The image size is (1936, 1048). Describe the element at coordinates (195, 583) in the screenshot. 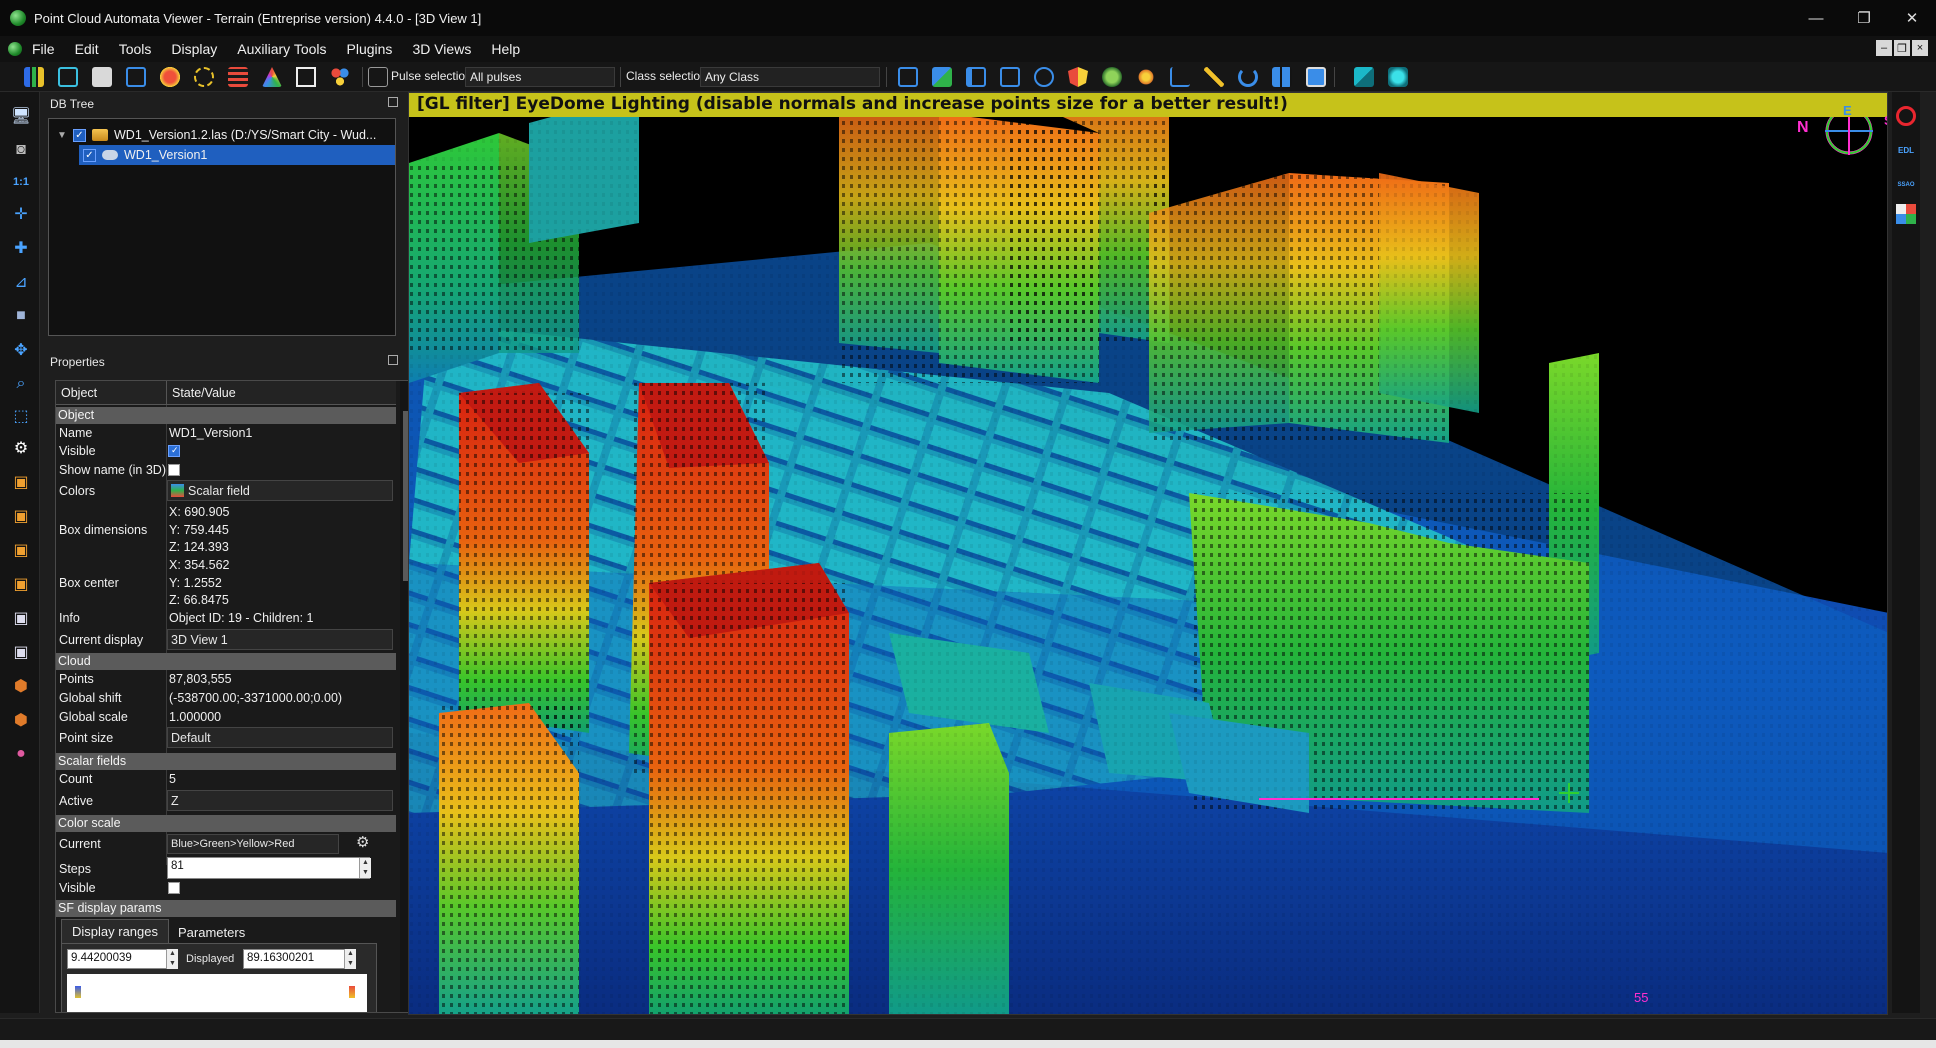

I see `box-center-y: Y: 1.2552` at that location.